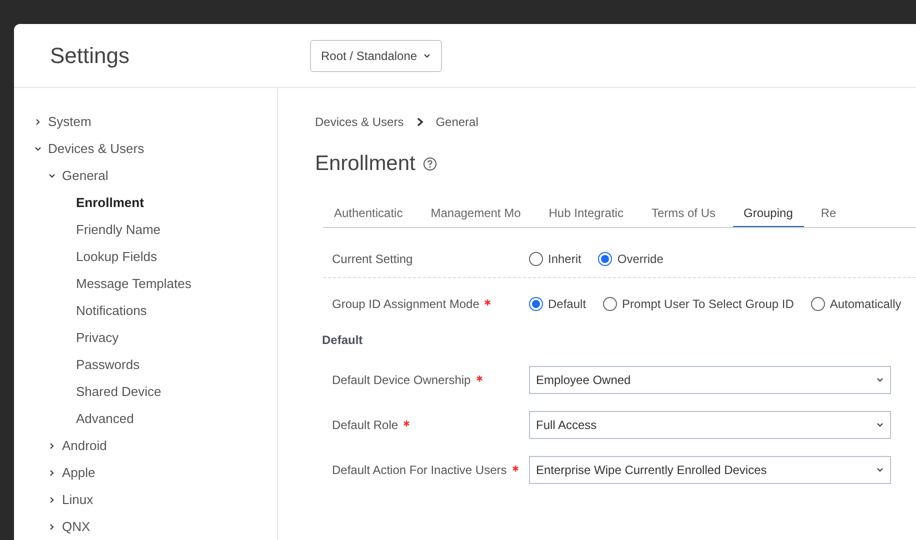  Describe the element at coordinates (710, 380) in the screenshot. I see `select-field: Employee Owned` at that location.